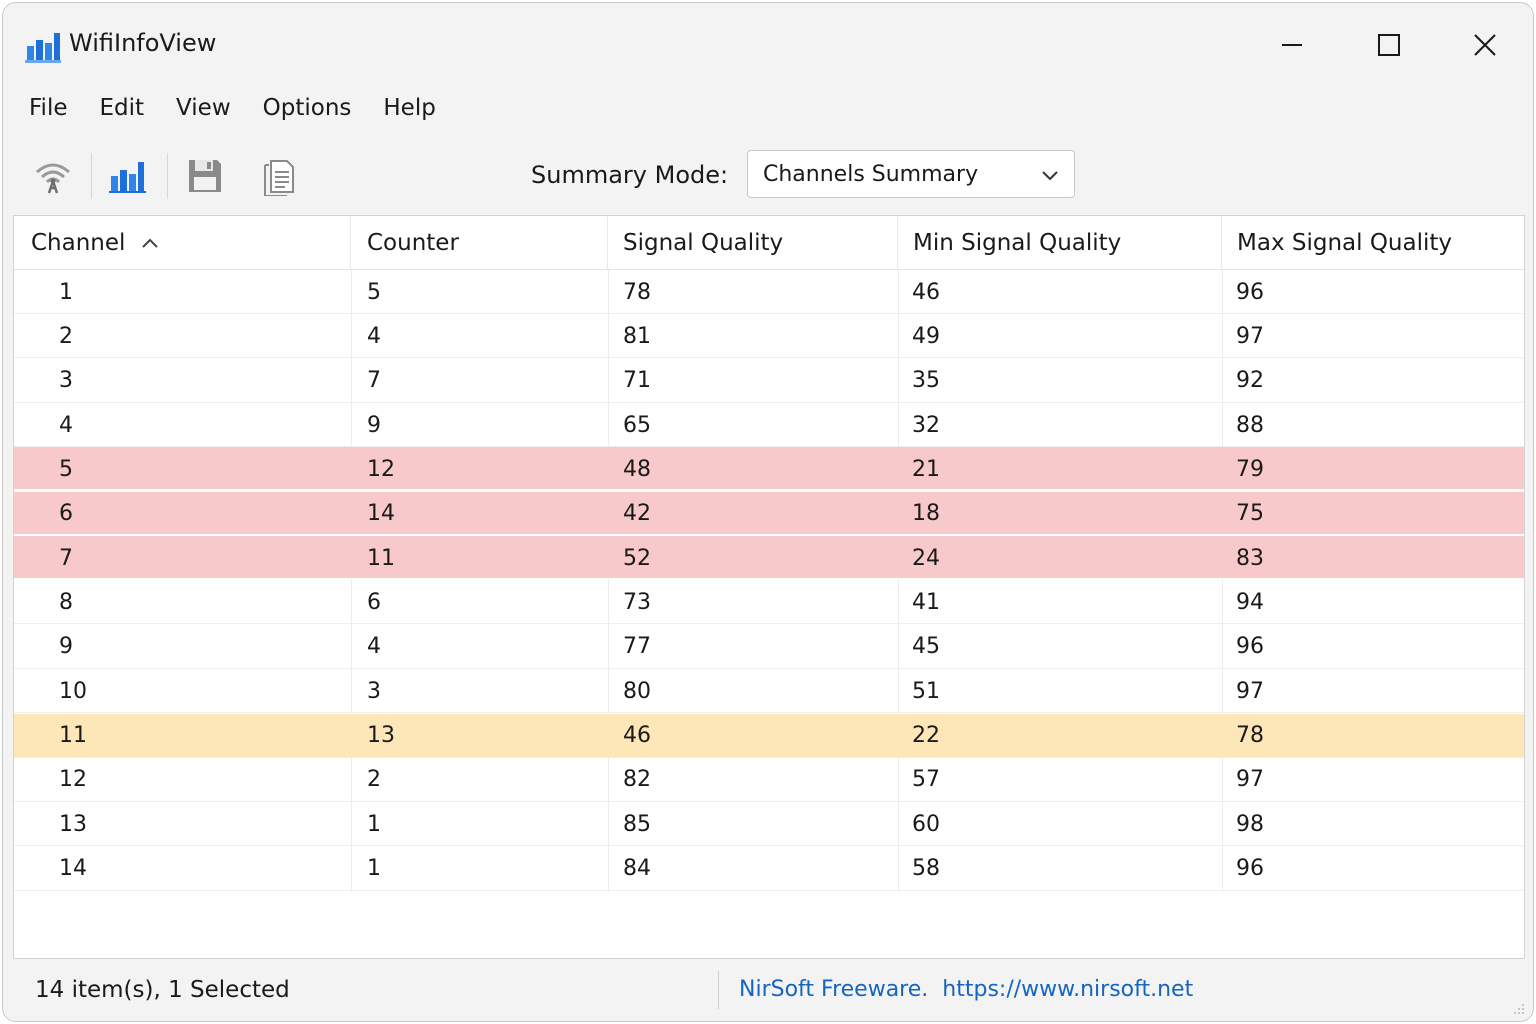  What do you see at coordinates (1518, 1008) in the screenshot?
I see `resize-grip-icon` at bounding box center [1518, 1008].